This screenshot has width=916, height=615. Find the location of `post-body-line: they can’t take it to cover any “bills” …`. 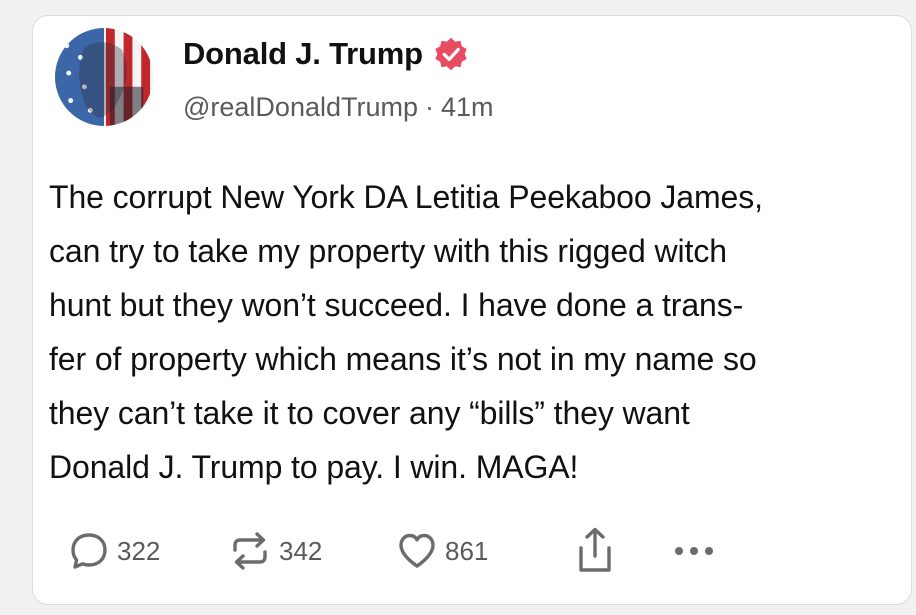

post-body-line: they can’t take it to cover any “bills” … is located at coordinates (369, 413).